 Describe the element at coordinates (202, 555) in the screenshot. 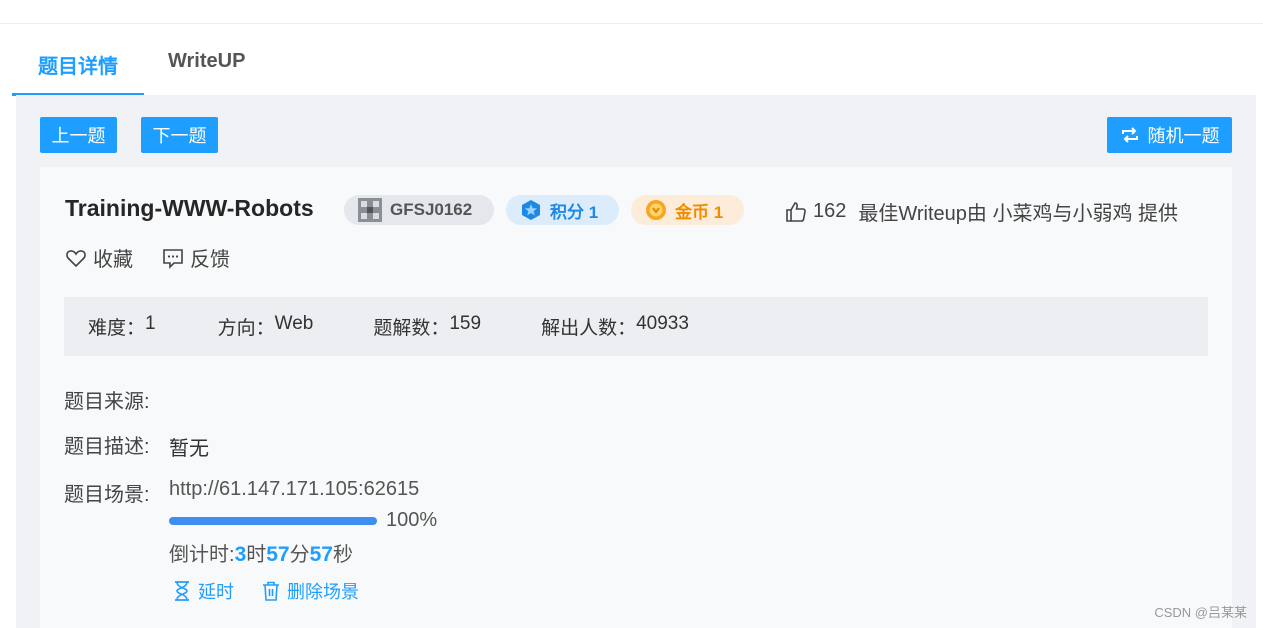

I see `countdown-prefix: 倒计时:` at that location.